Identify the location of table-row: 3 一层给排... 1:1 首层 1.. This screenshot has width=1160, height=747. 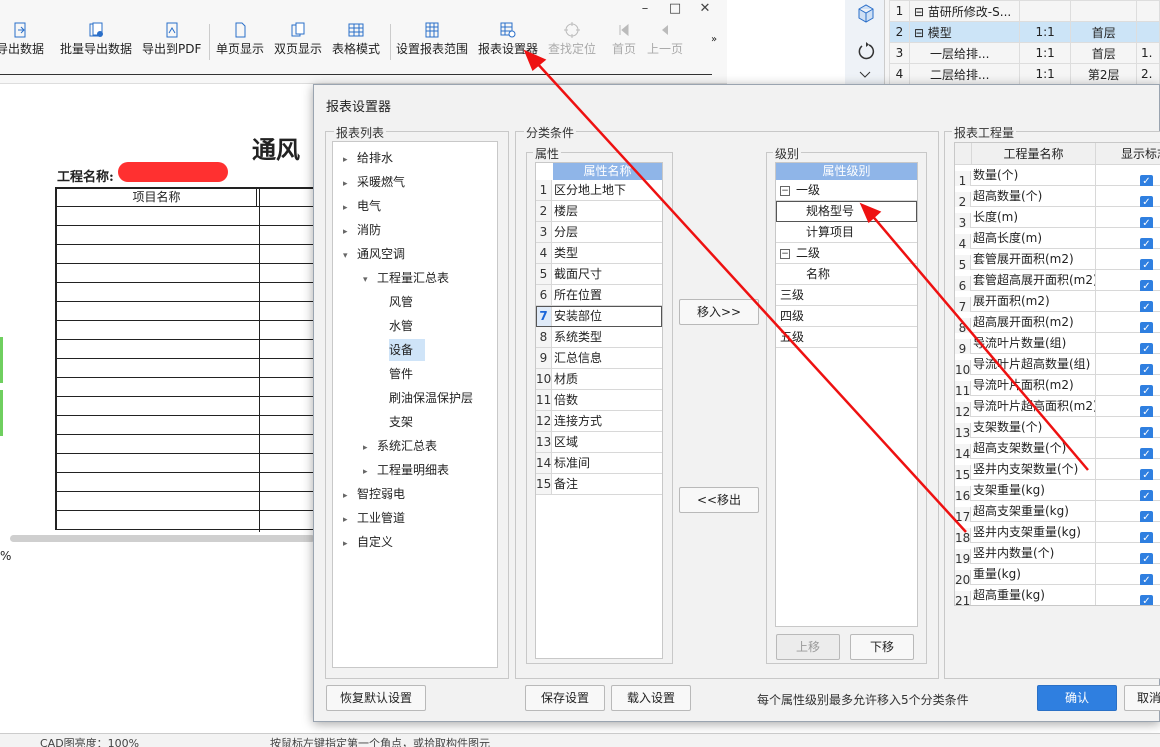
(1024, 53).